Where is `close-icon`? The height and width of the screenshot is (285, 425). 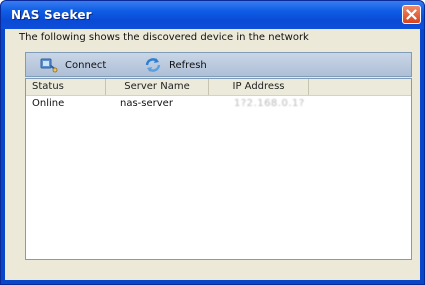 close-icon is located at coordinates (411, 14).